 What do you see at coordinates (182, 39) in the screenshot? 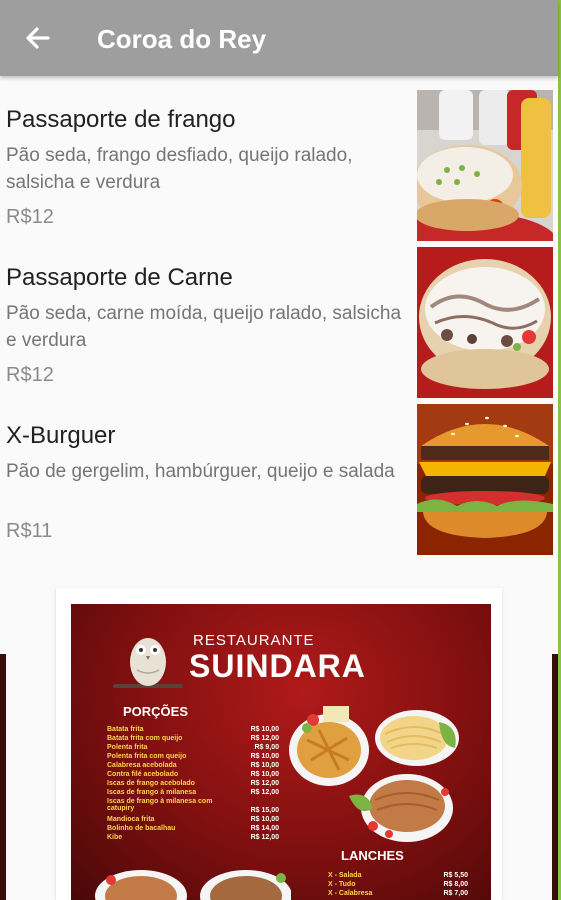
I see `app-title: Coroa do Rey` at bounding box center [182, 39].